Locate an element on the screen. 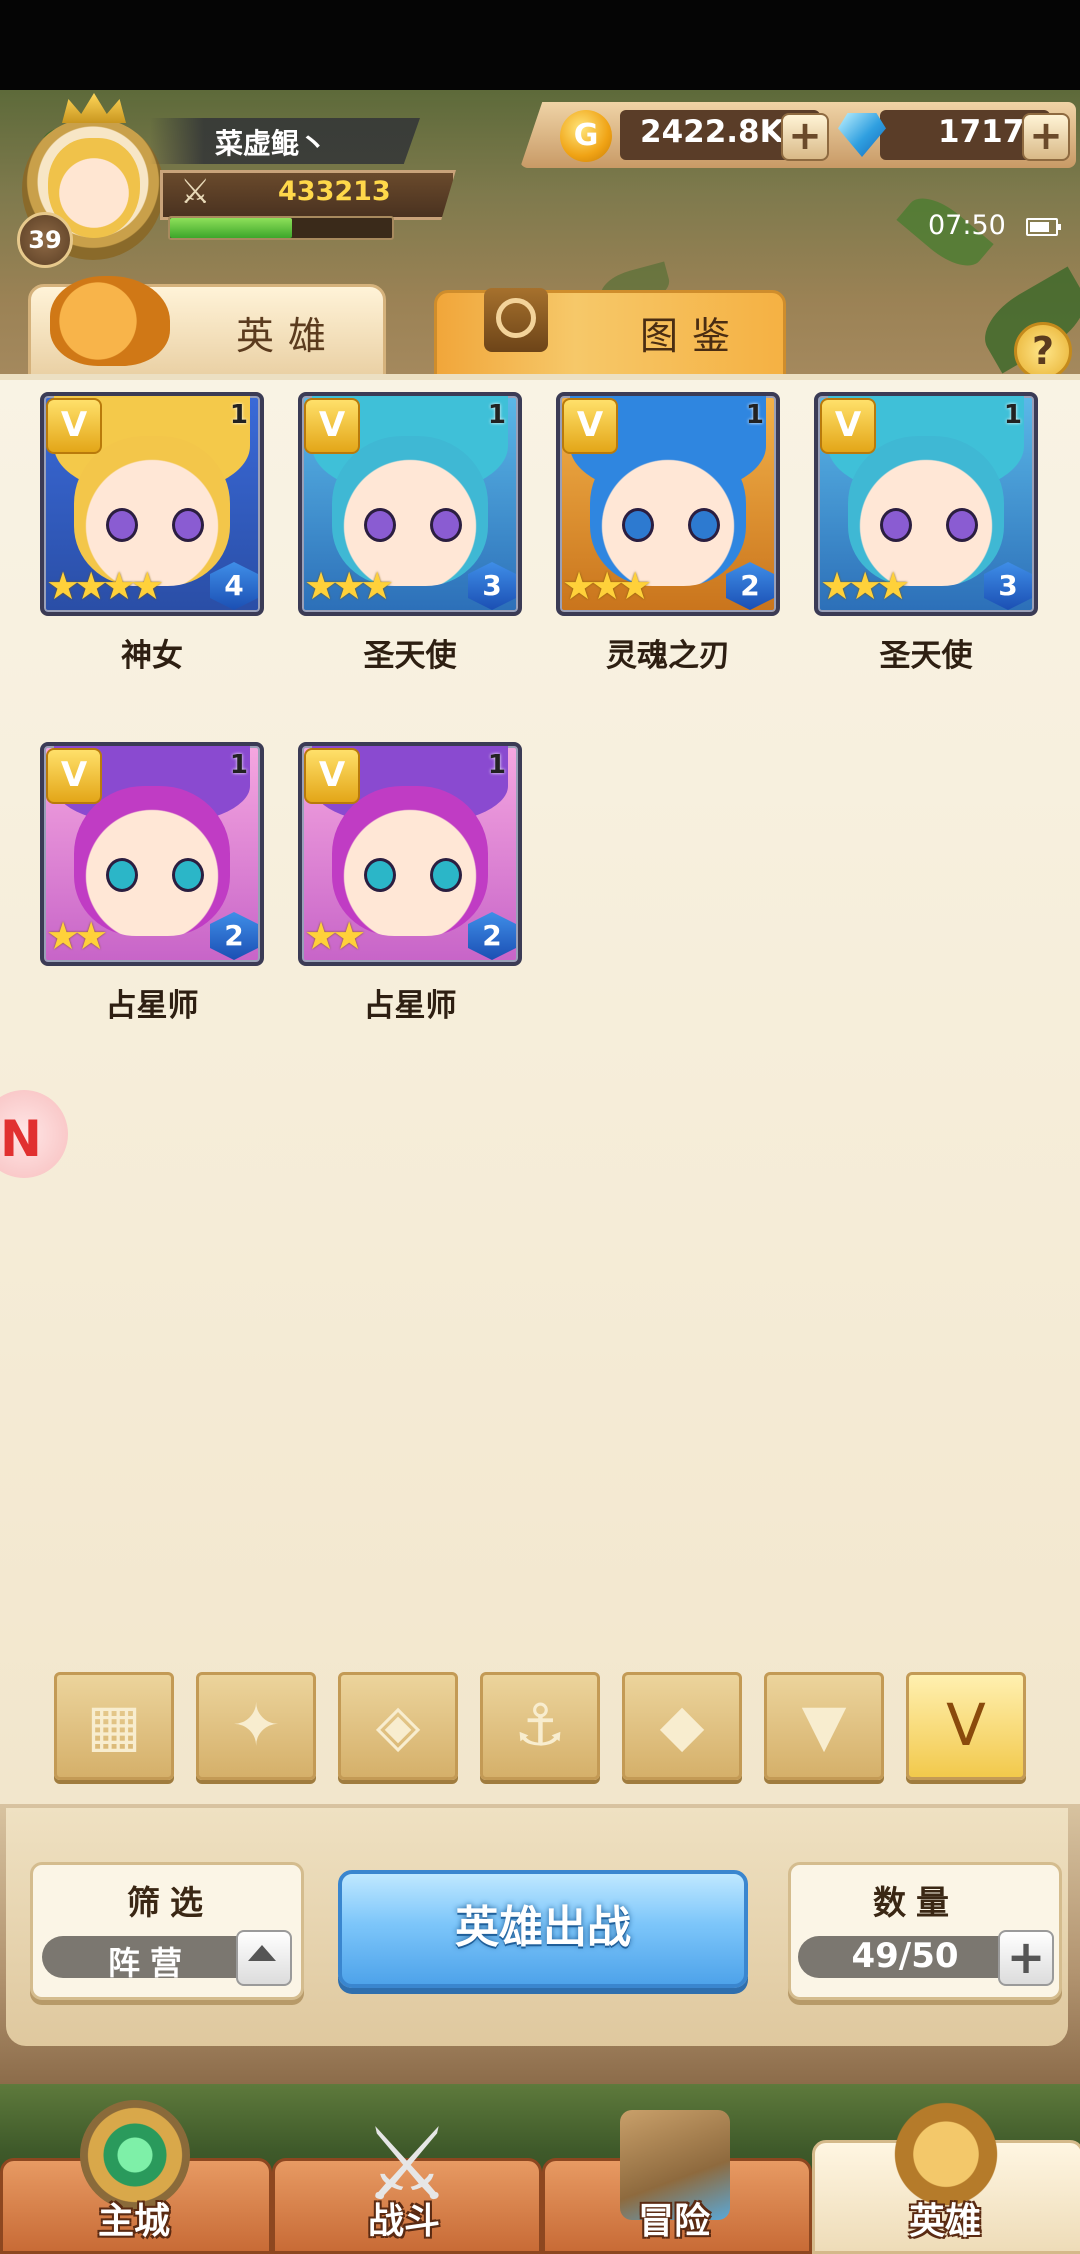 The height and width of the screenshot is (2254, 1080). hero-card-4: V 1 ★★★ 3 is located at coordinates (926, 504).